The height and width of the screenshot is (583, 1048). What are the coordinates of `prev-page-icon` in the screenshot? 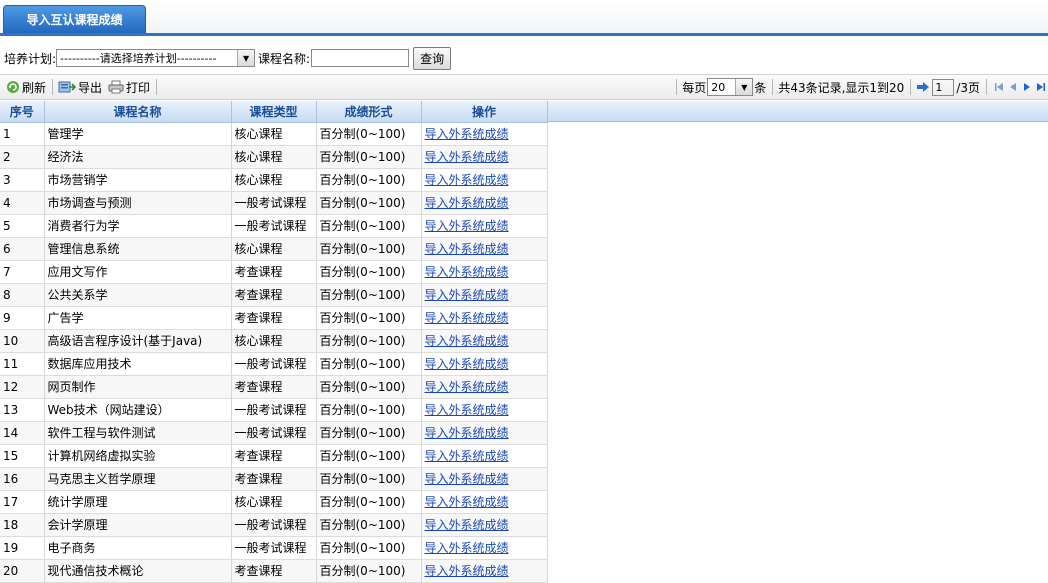 It's located at (1013, 87).